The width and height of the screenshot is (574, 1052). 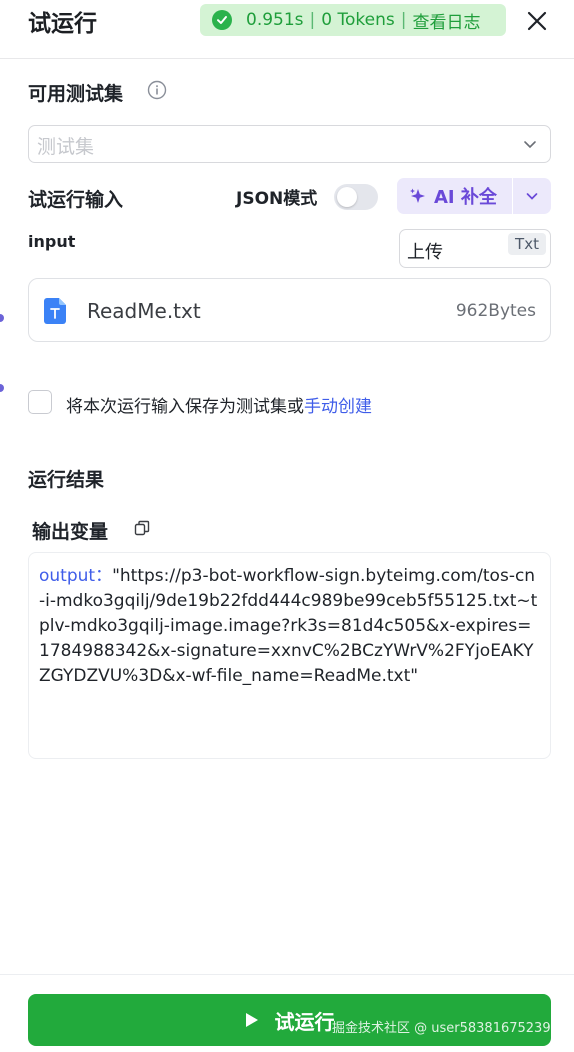 I want to click on output-key: output：, so click(x=76, y=576).